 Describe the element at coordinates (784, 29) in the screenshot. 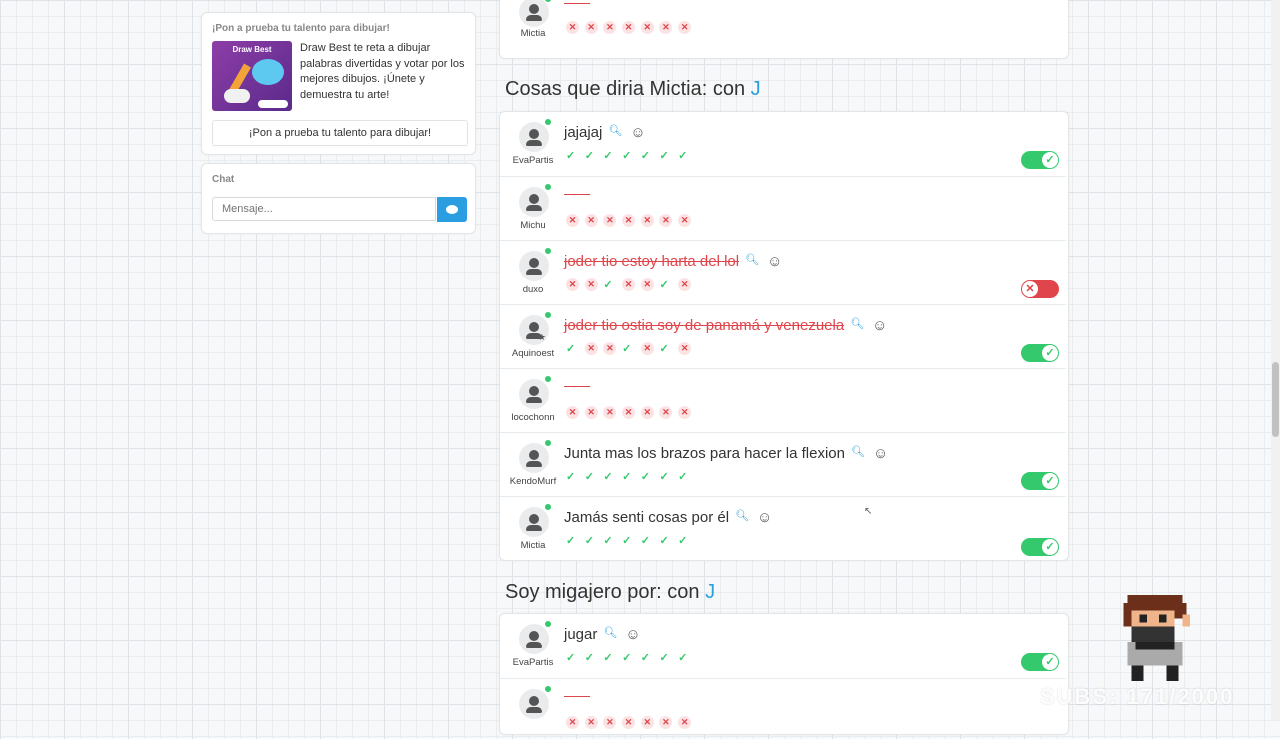

I see `previous-answers-card: Mictia ✕ ✕ ✕ ✕ ✕ ✕ ✕` at that location.